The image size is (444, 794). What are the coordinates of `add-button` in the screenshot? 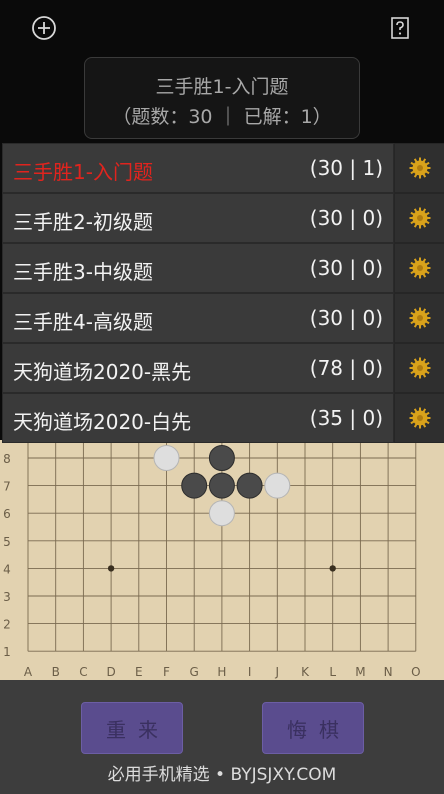 It's located at (44, 28).